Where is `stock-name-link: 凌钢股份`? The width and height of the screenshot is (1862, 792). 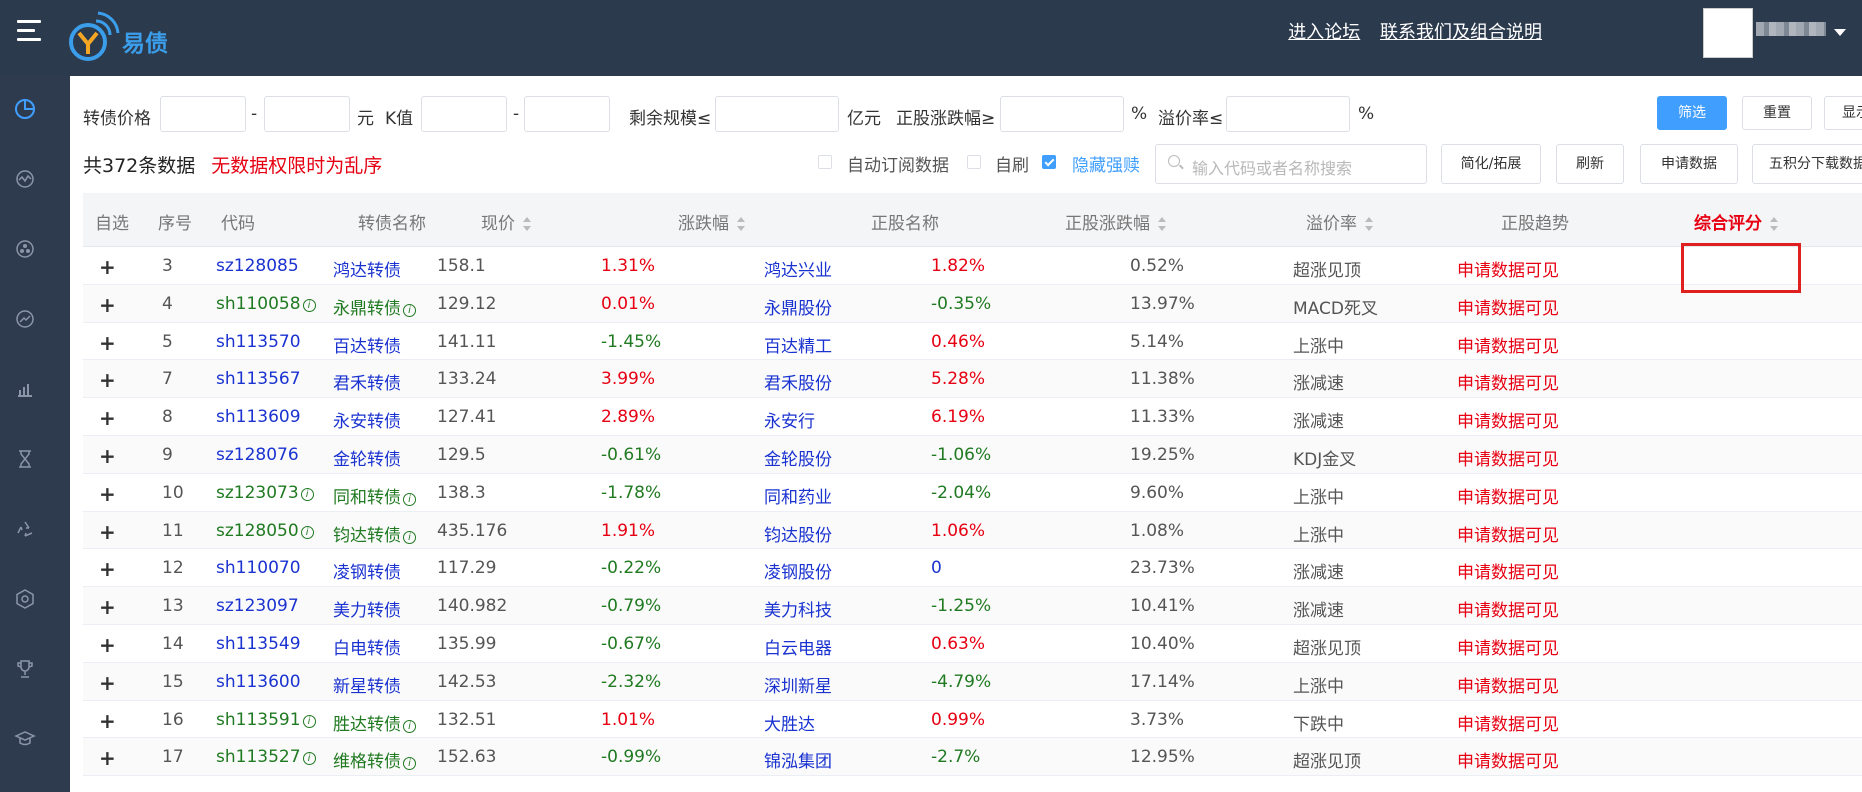 stock-name-link: 凌钢股份 is located at coordinates (798, 570).